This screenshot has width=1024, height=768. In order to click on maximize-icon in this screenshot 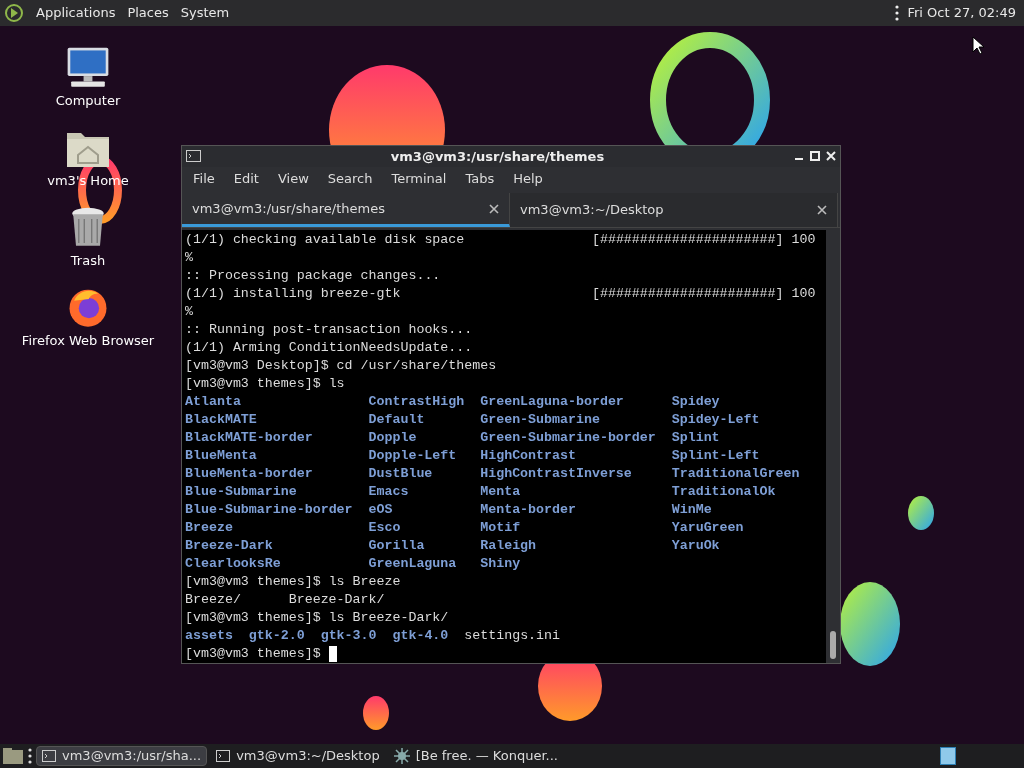, I will do `click(815, 156)`.